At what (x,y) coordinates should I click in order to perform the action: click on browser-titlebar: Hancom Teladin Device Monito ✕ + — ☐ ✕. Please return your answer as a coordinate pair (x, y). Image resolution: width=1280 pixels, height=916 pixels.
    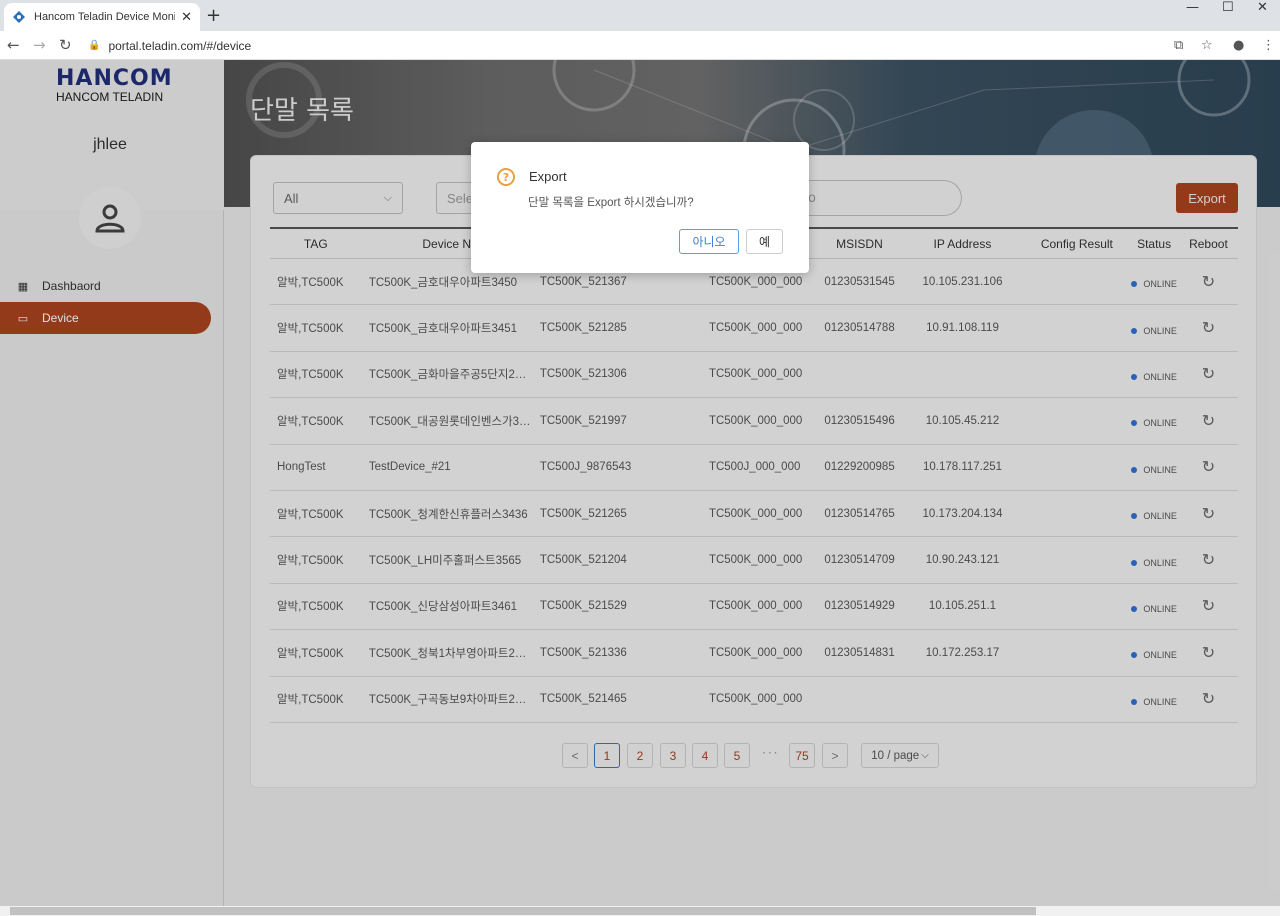
    Looking at the image, I should click on (640, 15).